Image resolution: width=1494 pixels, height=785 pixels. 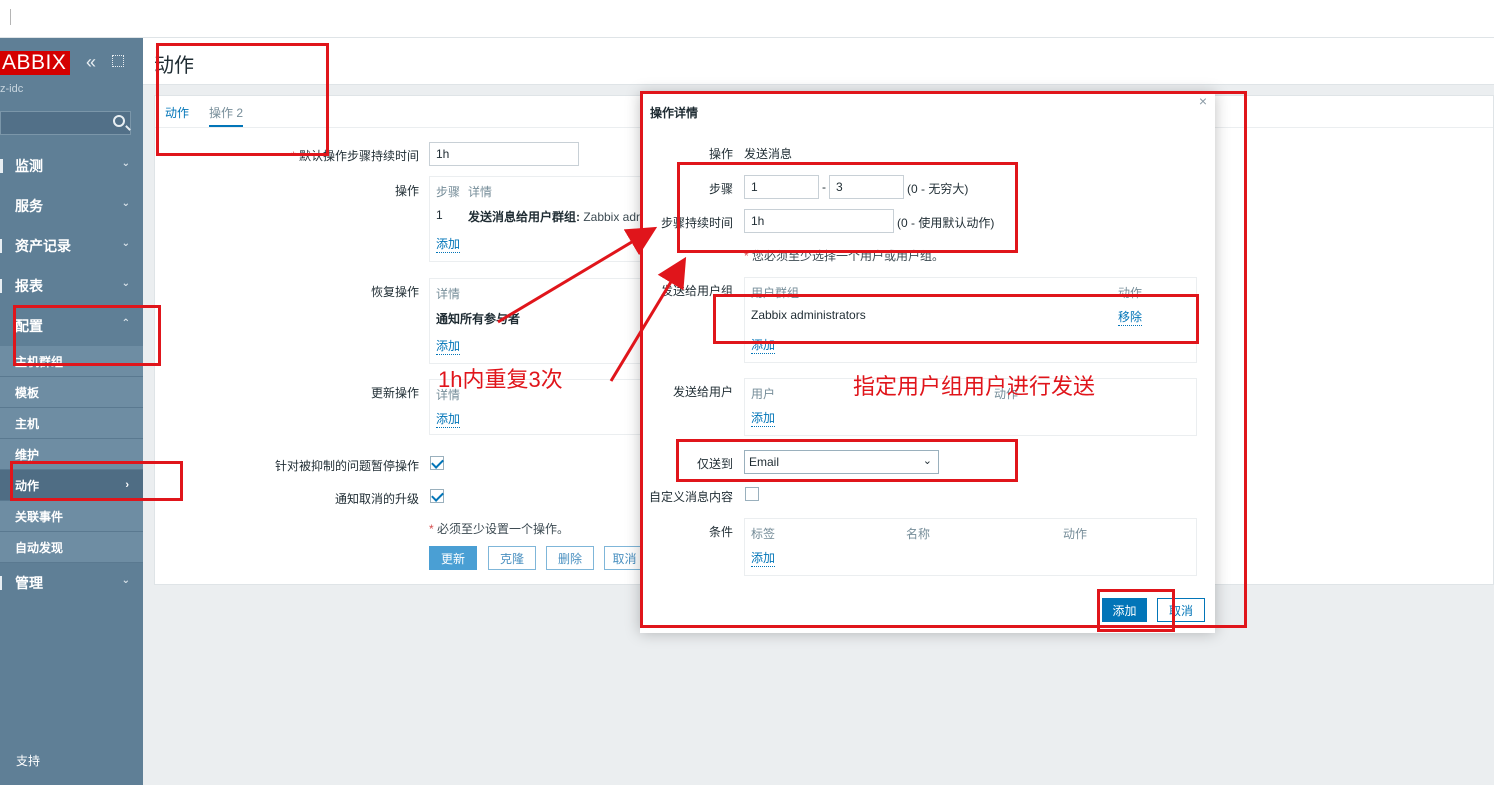 I want to click on annotation-box-tabs, so click(x=242, y=99).